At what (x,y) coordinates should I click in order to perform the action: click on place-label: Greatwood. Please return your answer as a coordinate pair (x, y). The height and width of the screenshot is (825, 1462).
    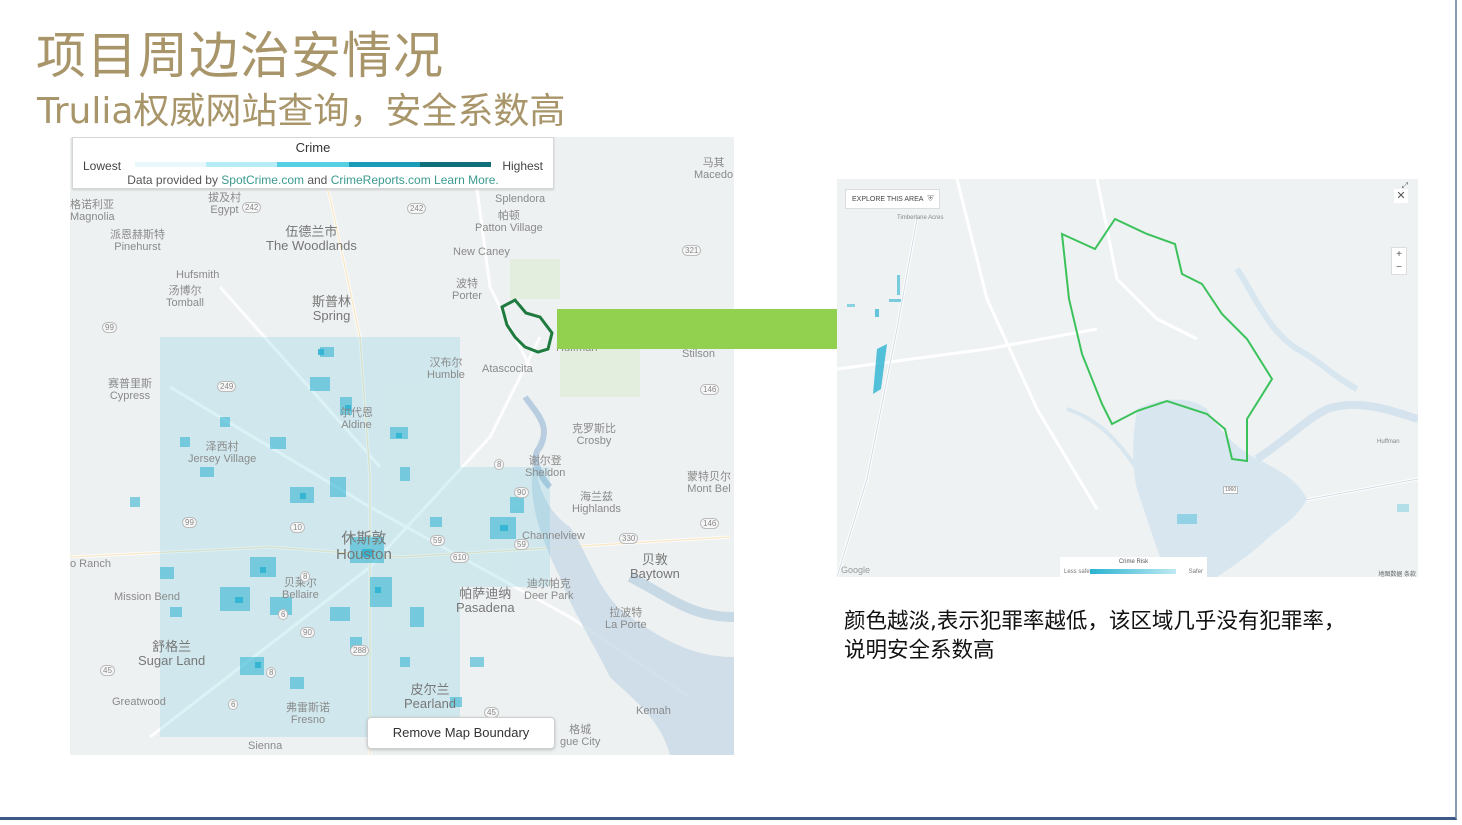
    Looking at the image, I should click on (139, 702).